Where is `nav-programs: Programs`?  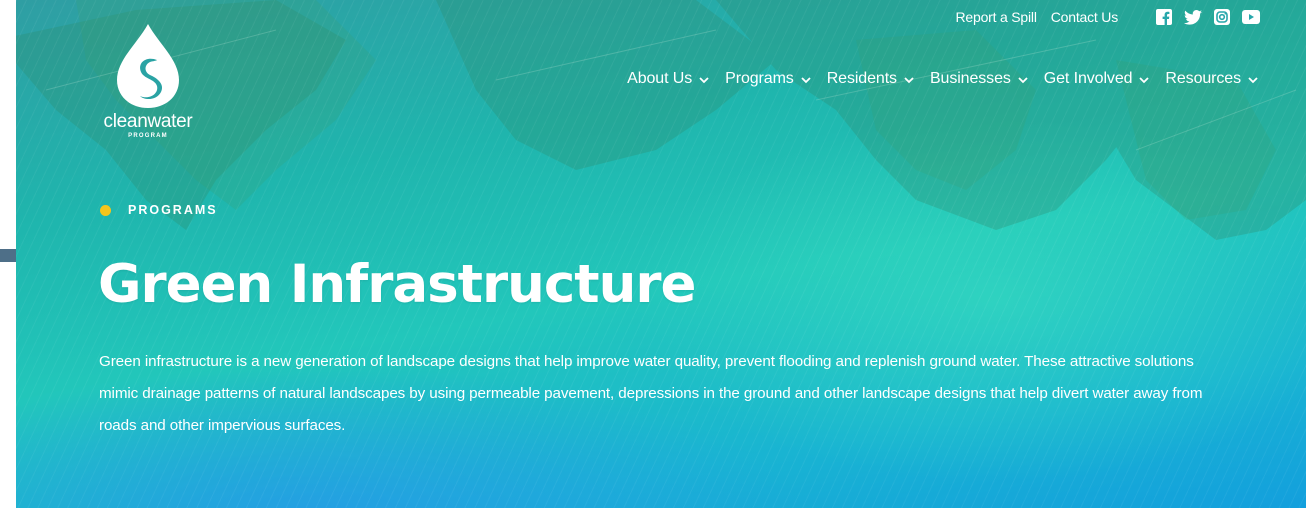 nav-programs: Programs is located at coordinates (768, 79).